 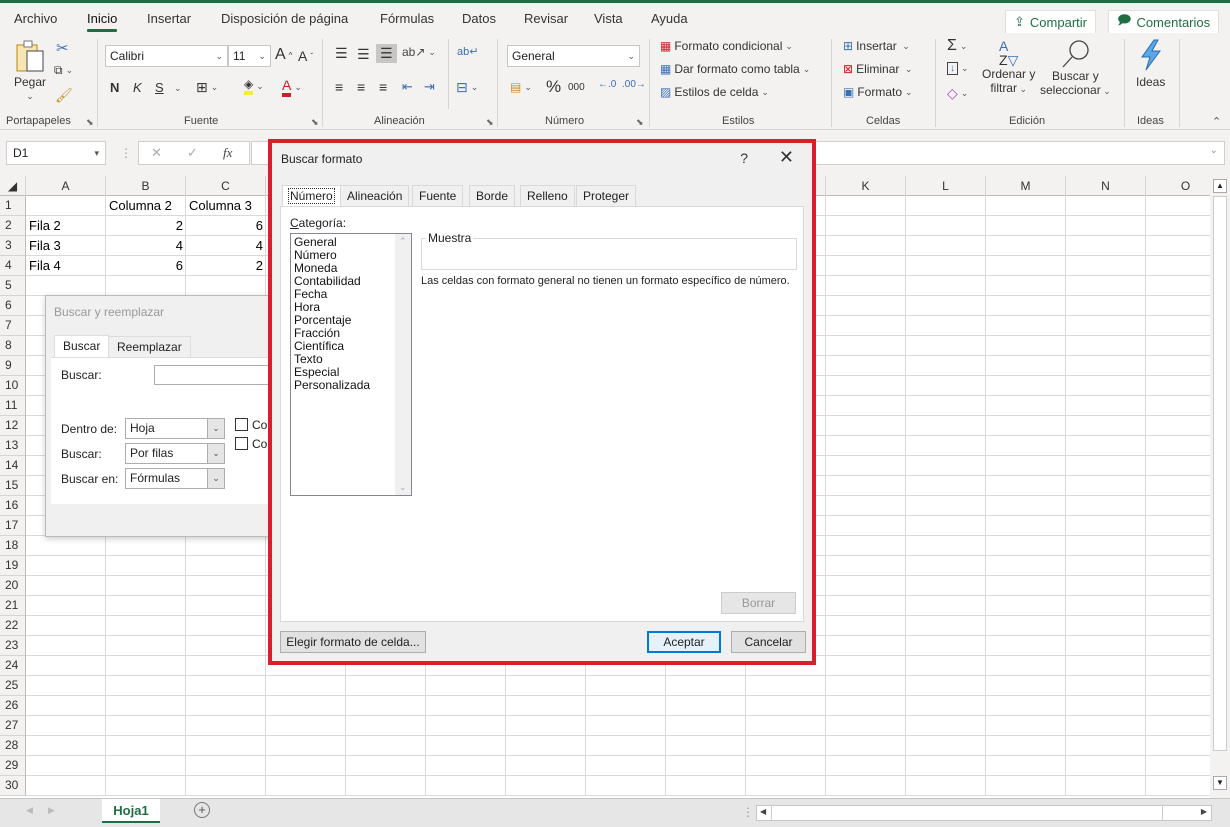 What do you see at coordinates (546, 18) in the screenshot?
I see `tab-revisar: Revisar` at bounding box center [546, 18].